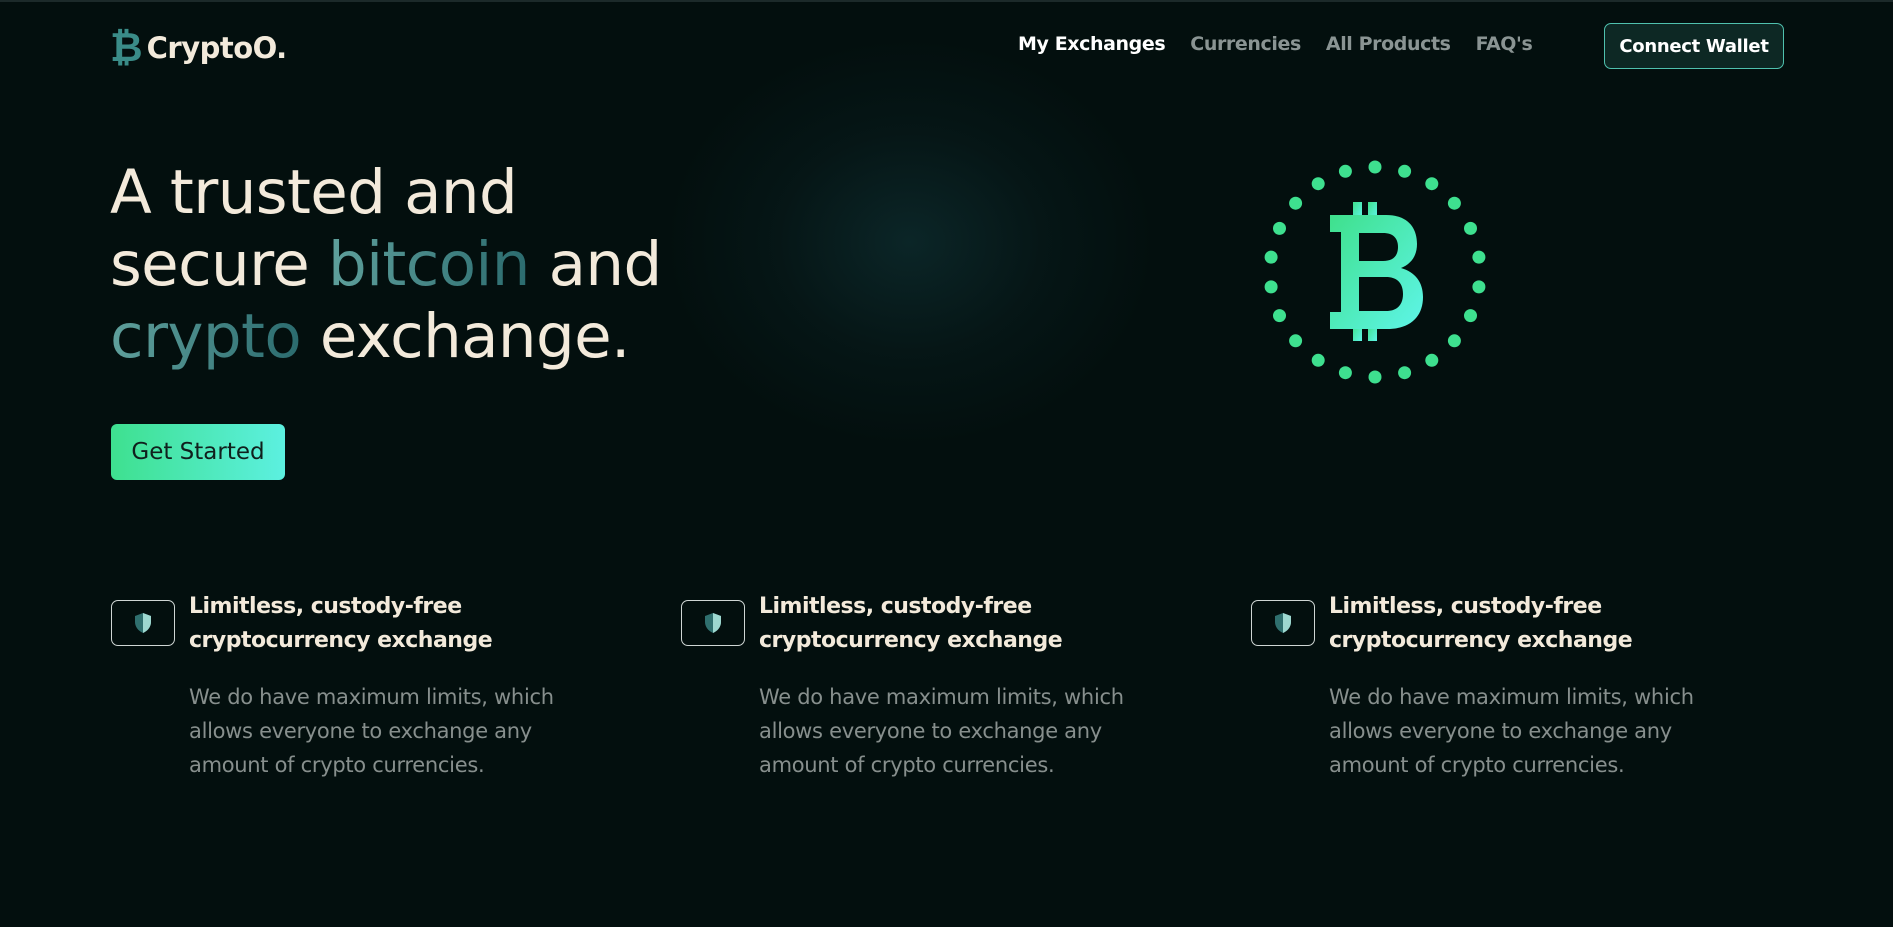  Describe the element at coordinates (1245, 44) in the screenshot. I see `nav-item-currencies: Currencies` at that location.